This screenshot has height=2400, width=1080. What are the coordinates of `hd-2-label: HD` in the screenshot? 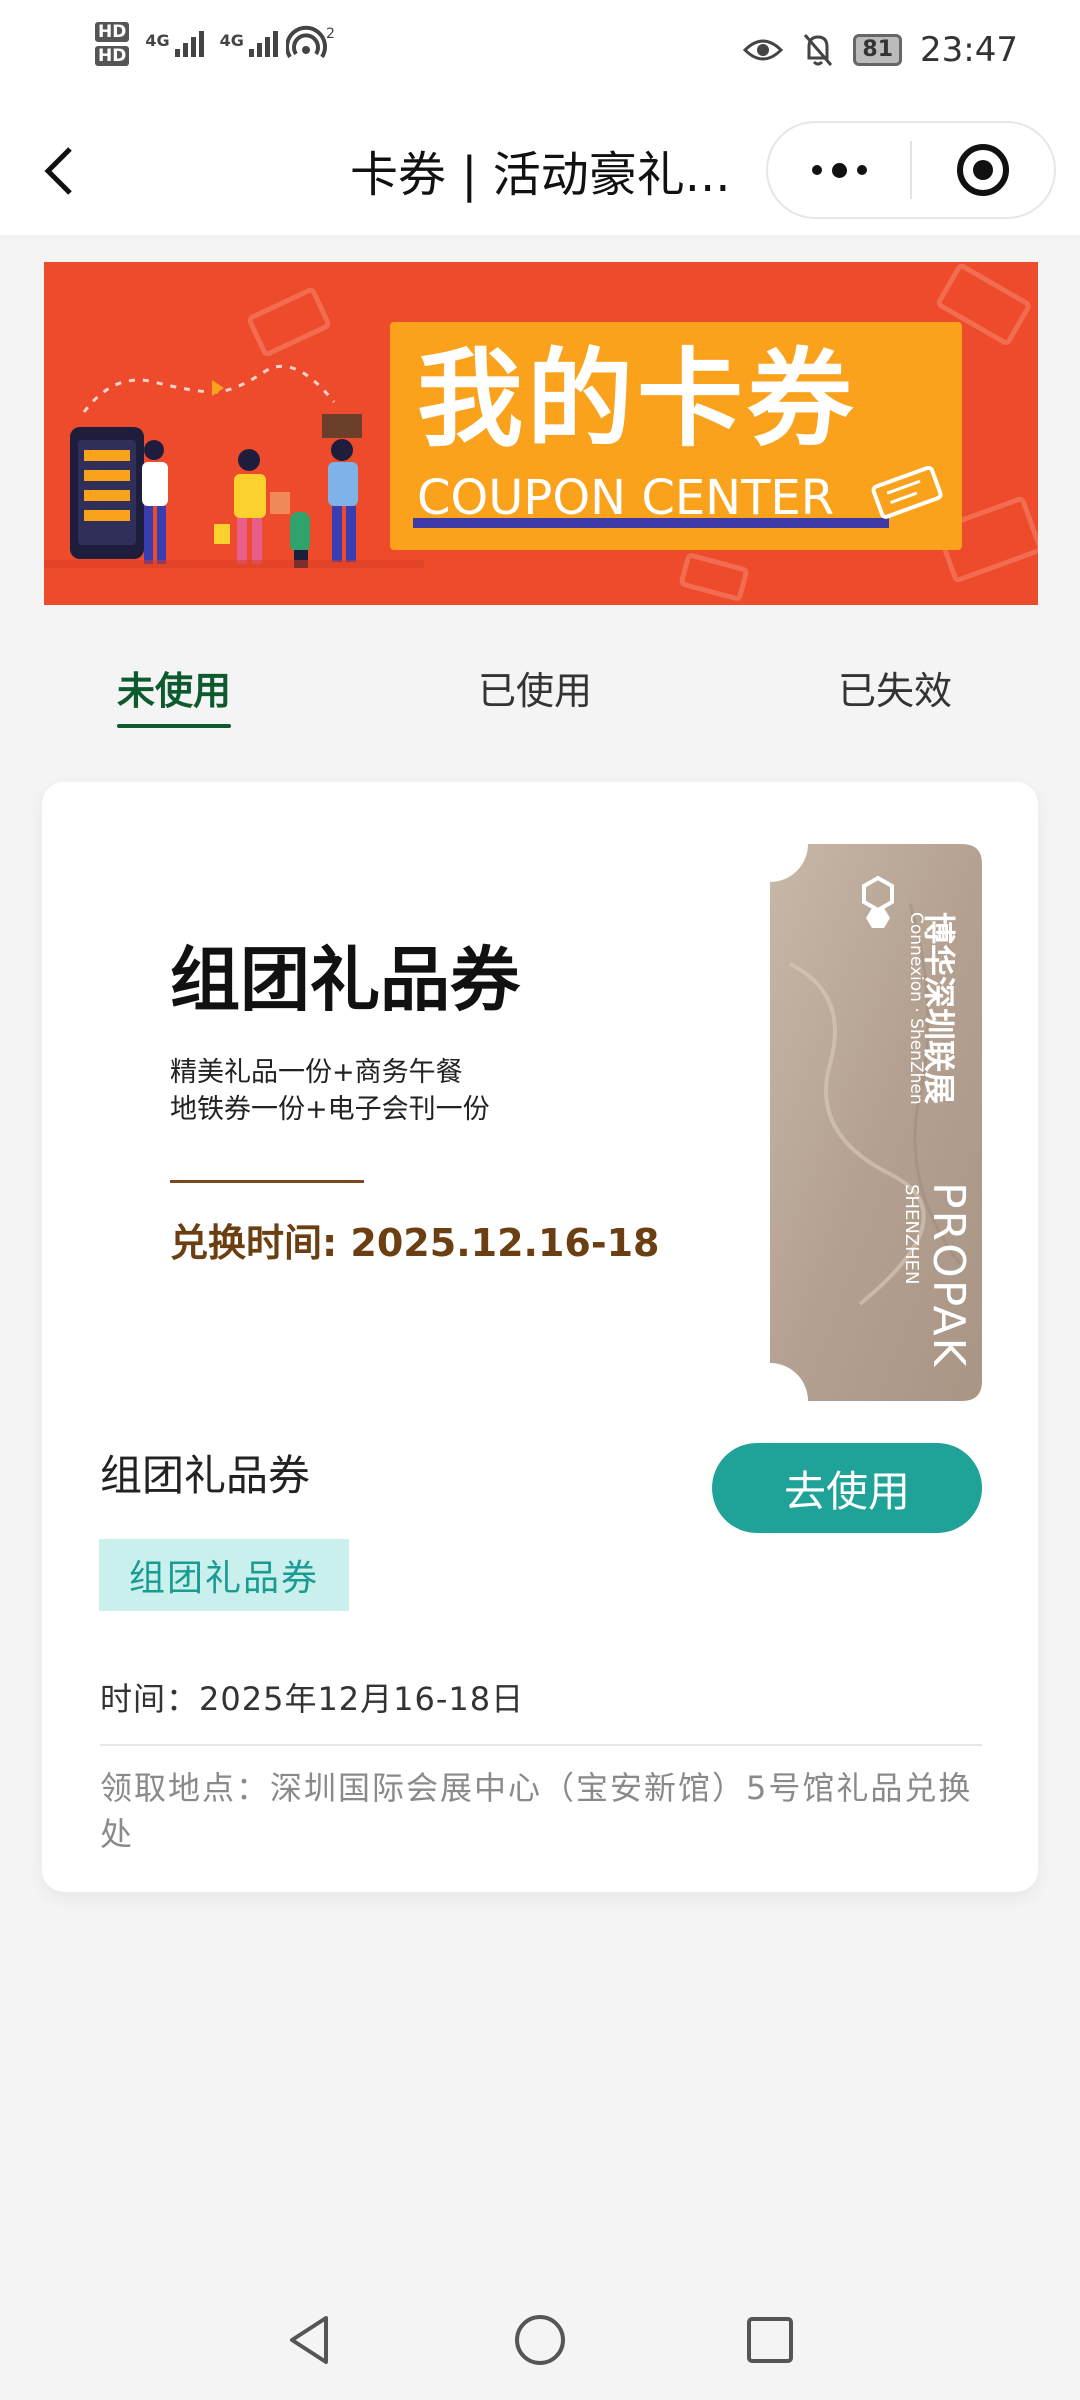 It's located at (112, 56).